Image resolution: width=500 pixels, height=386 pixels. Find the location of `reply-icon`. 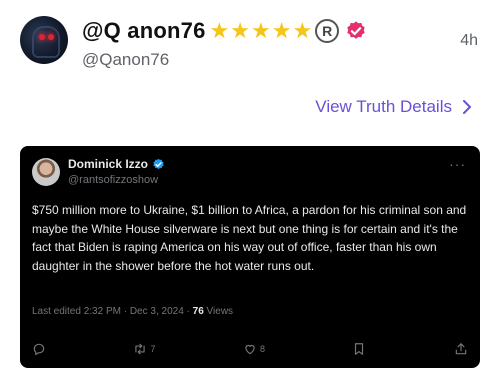

reply-icon is located at coordinates (39, 349).